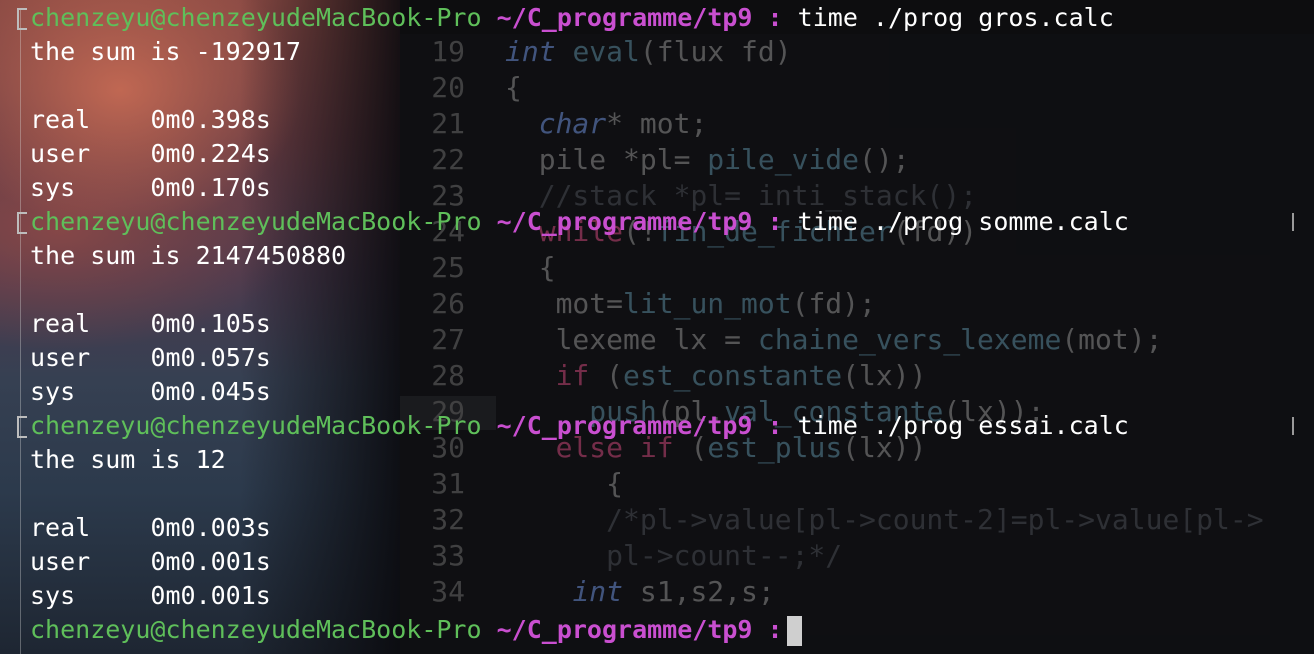 The width and height of the screenshot is (1314, 654). I want to click on time-user-row: user 0m0.001s, so click(150, 561).